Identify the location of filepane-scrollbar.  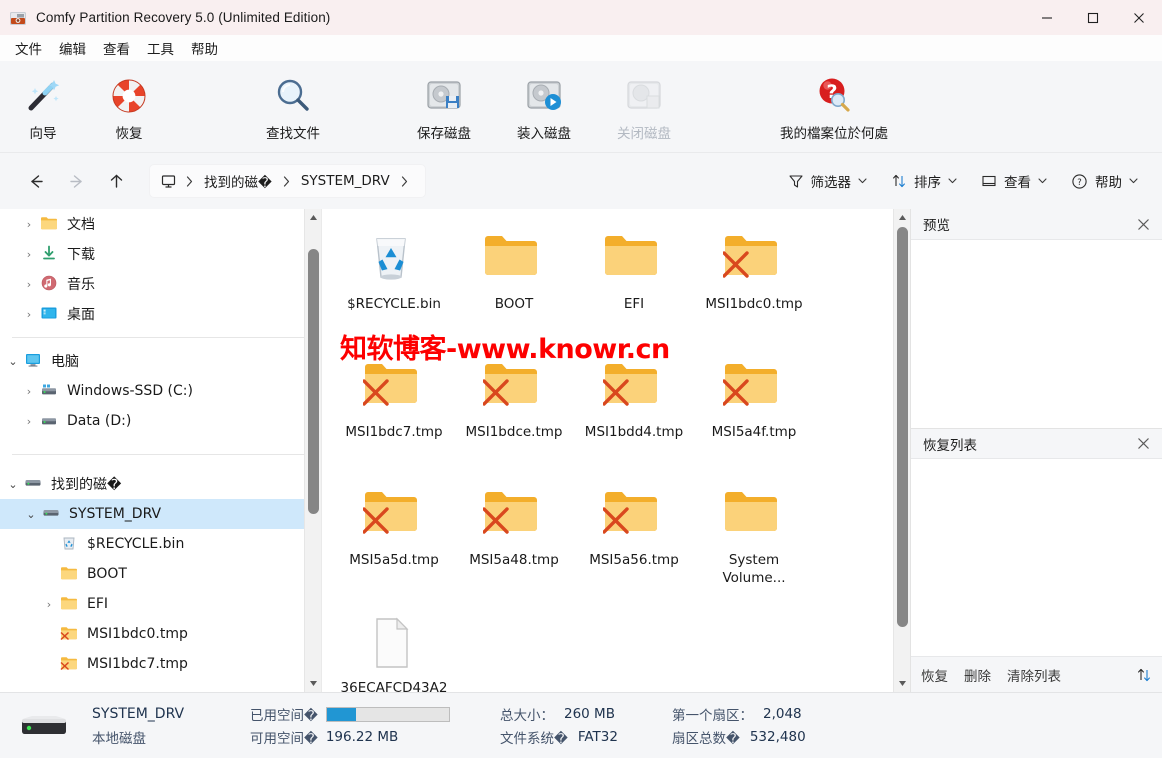
(901, 450).